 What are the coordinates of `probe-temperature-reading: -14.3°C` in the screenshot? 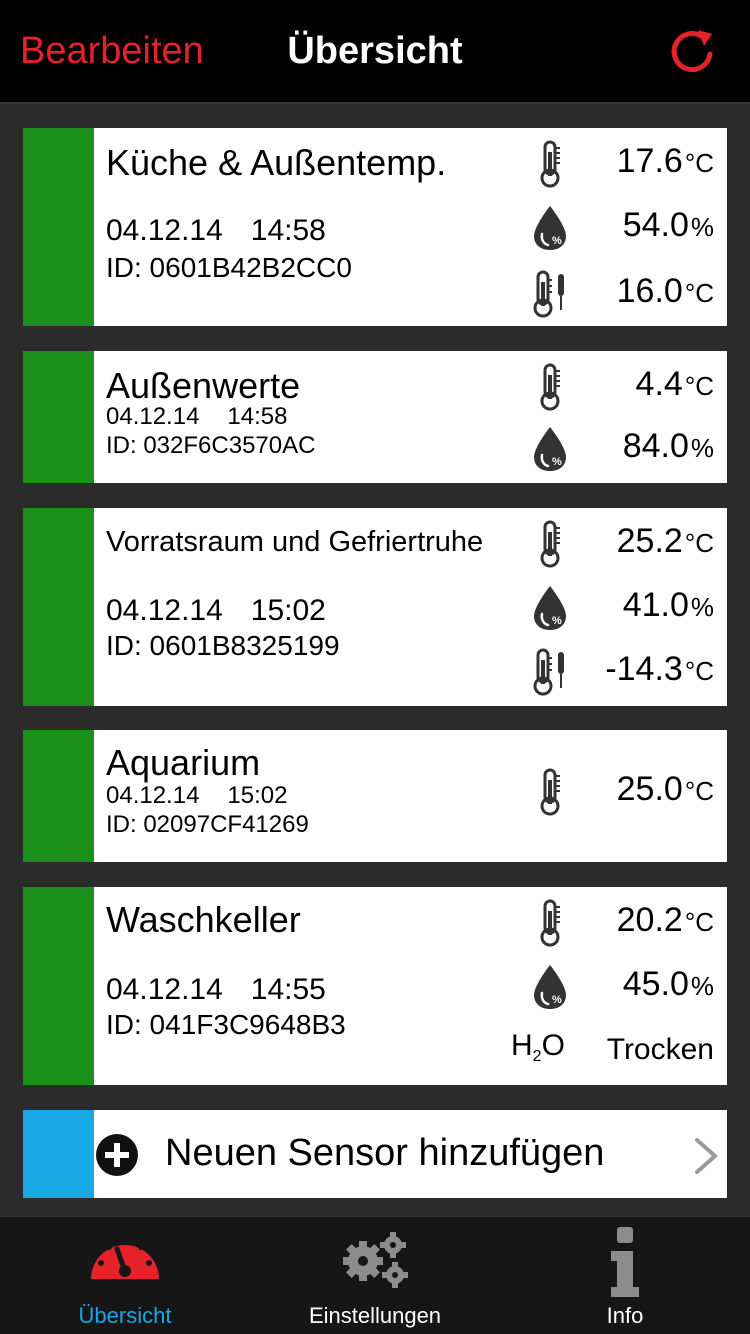 It's located at (621, 671).